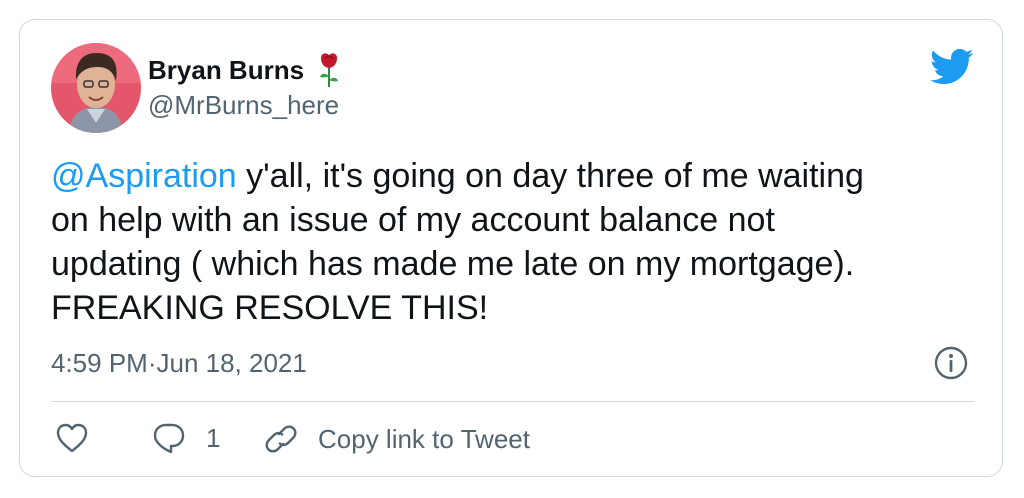 This screenshot has width=1024, height=498. What do you see at coordinates (424, 438) in the screenshot?
I see `copy-link-label: Copy link to Tweet` at bounding box center [424, 438].